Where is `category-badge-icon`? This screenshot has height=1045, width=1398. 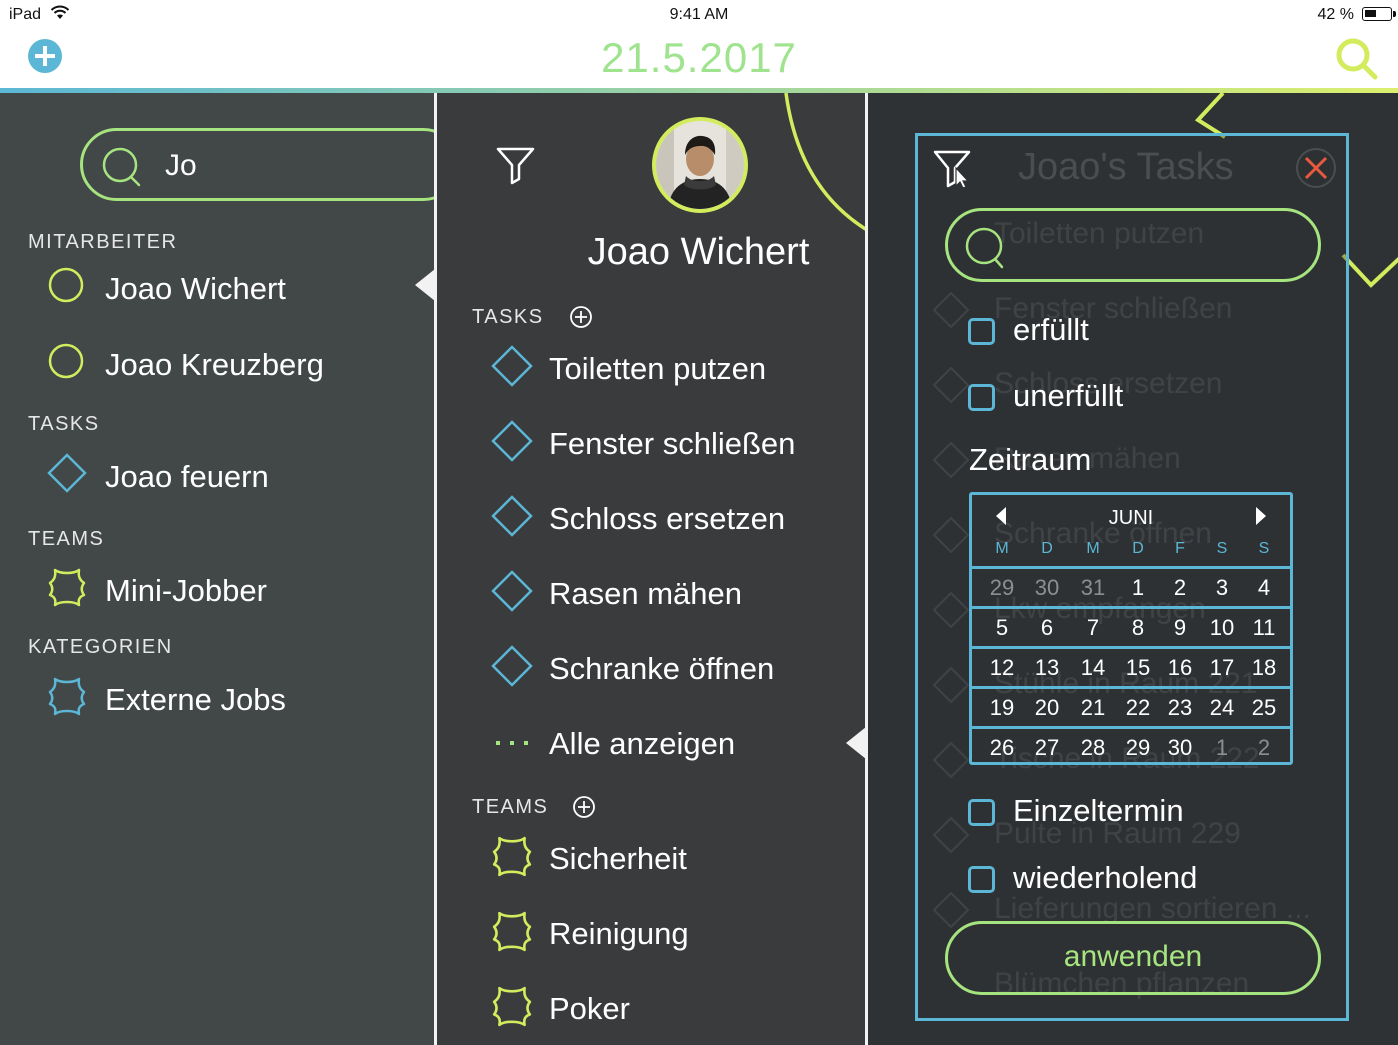
category-badge-icon is located at coordinates (67, 696).